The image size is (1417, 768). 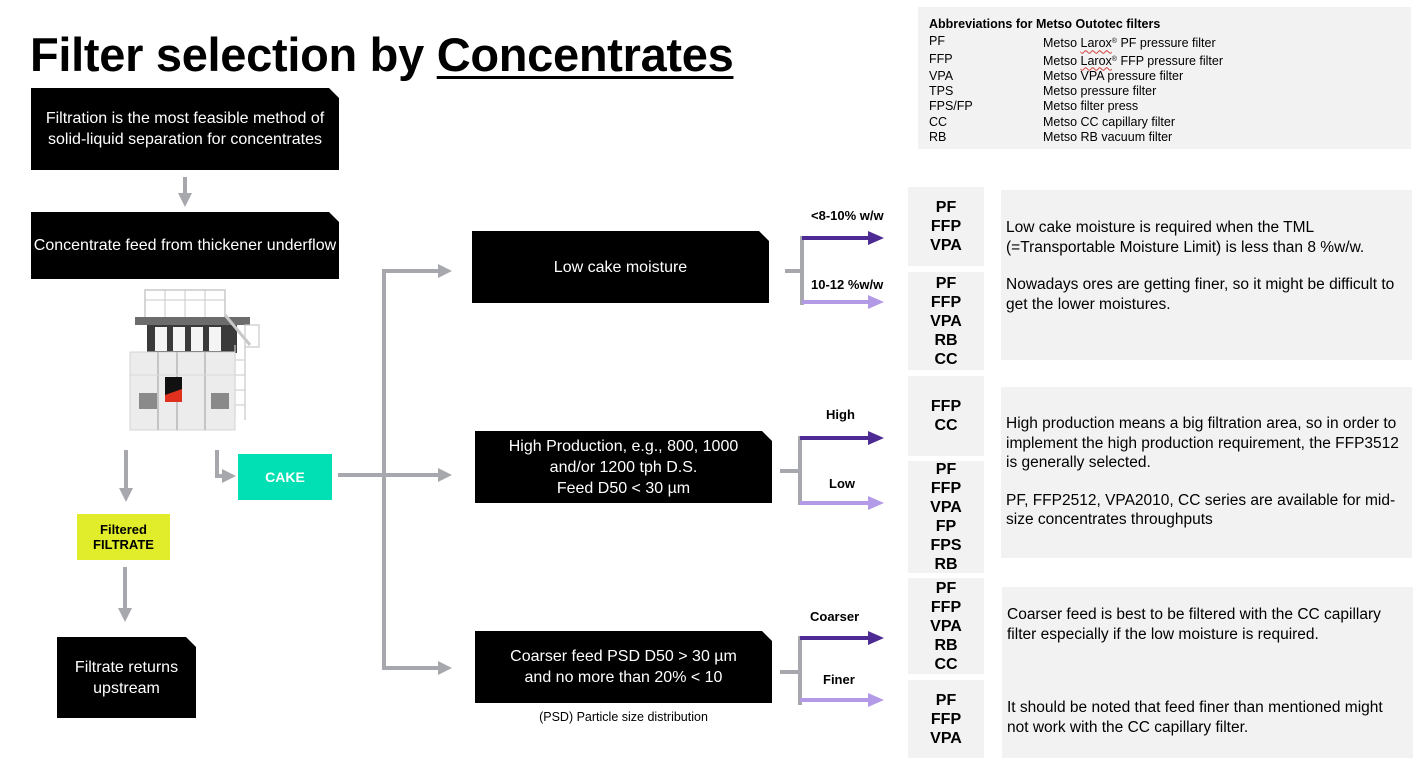 I want to click on high-production-line-2: and/or 1200 tph D.S., so click(x=623, y=467).